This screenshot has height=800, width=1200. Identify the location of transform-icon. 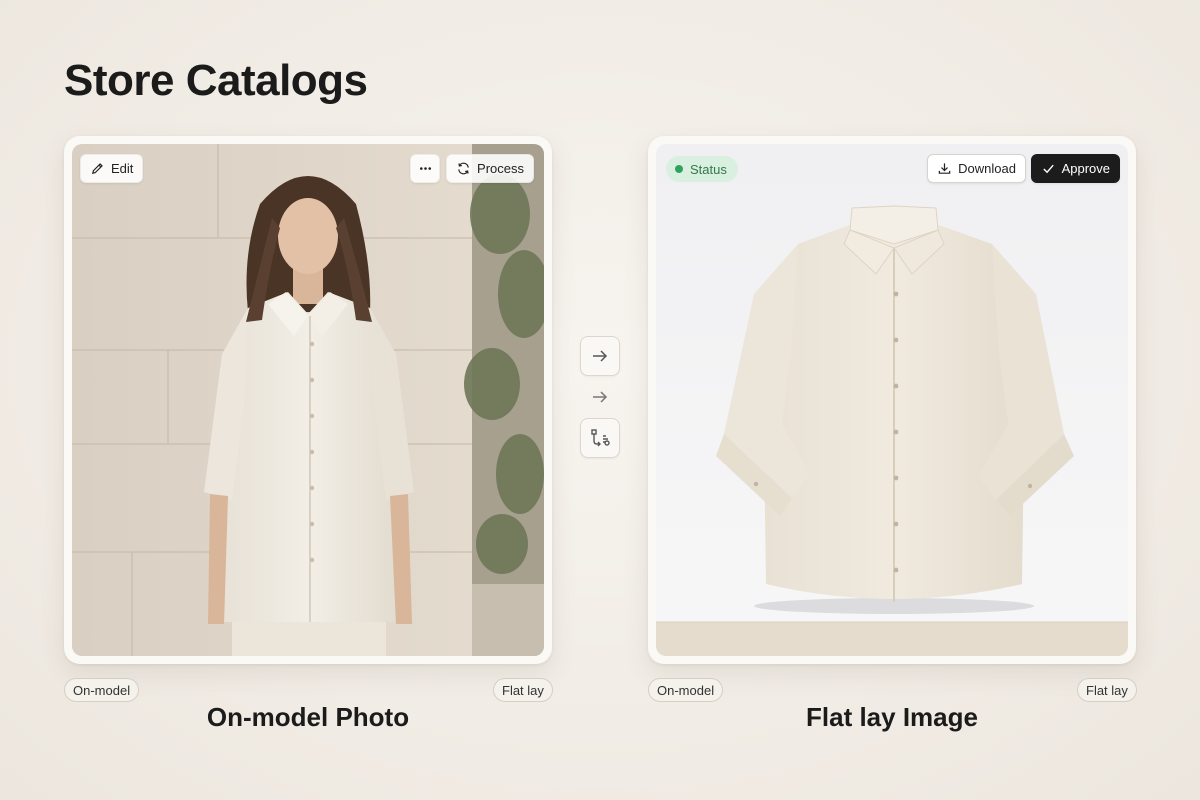
(600, 438).